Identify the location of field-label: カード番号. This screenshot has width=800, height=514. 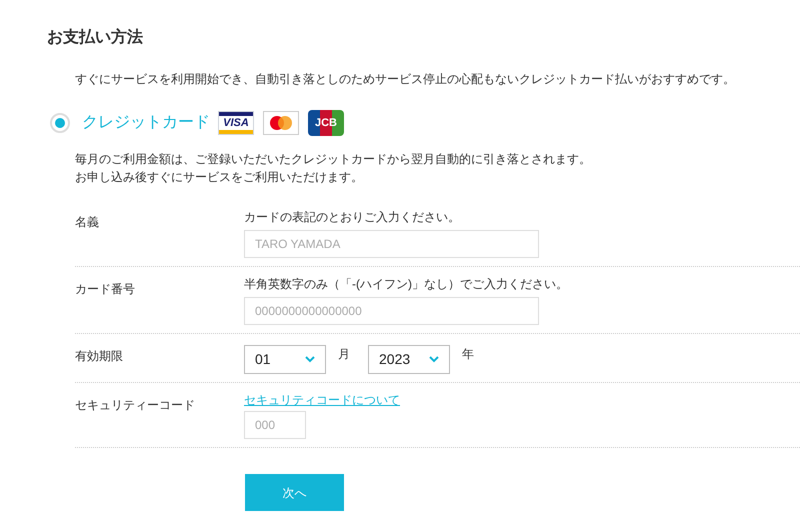
(105, 289).